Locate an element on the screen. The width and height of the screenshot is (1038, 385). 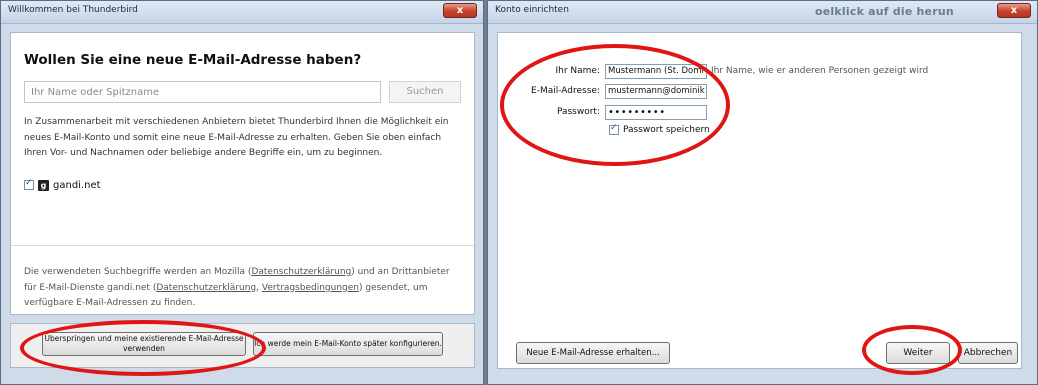
divider is located at coordinates (242, 245).